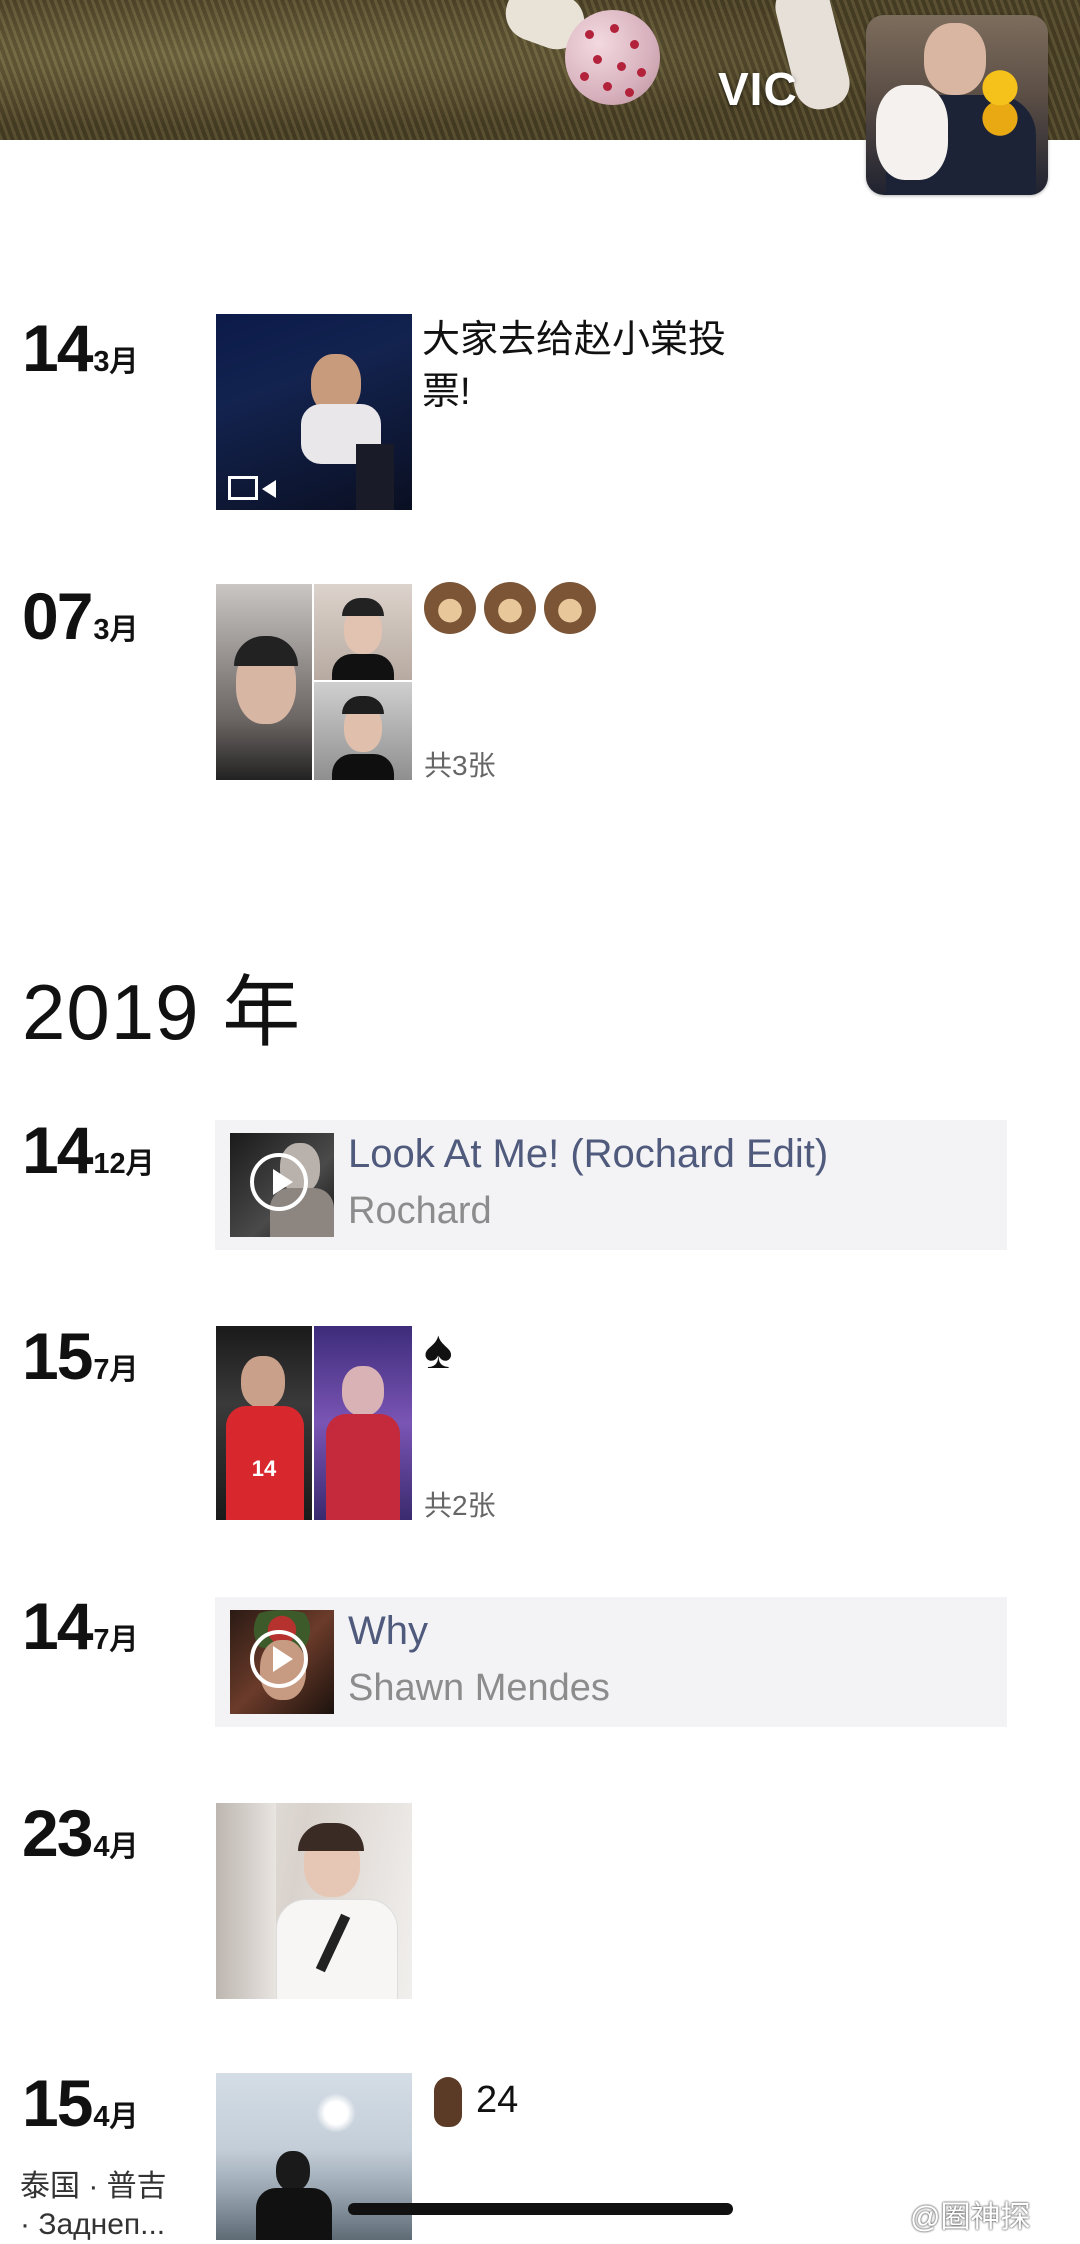 The width and height of the screenshot is (1080, 2244). What do you see at coordinates (446, 392) in the screenshot?
I see `post-text-line: 票!` at bounding box center [446, 392].